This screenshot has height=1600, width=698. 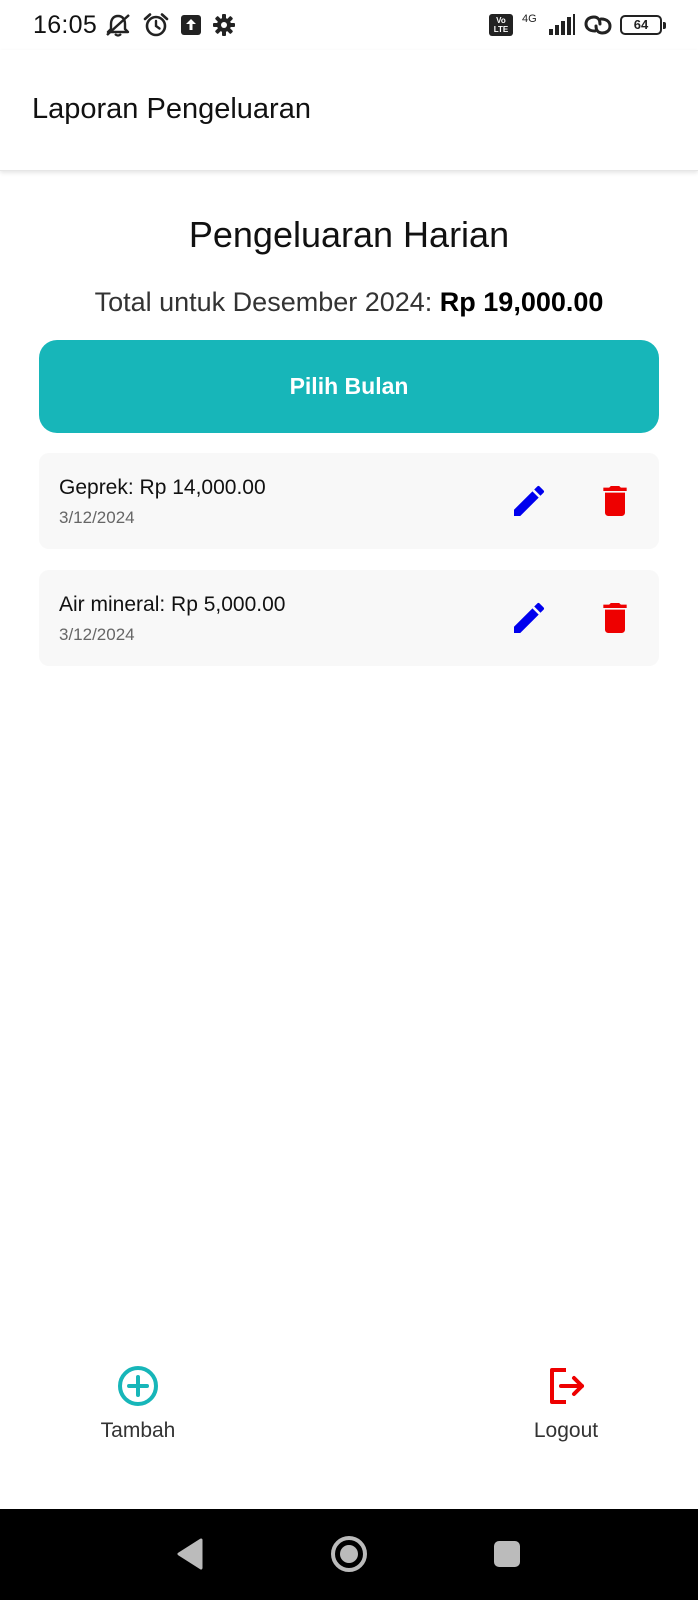 What do you see at coordinates (118, 25) in the screenshot?
I see `muted-notifications-icon` at bounding box center [118, 25].